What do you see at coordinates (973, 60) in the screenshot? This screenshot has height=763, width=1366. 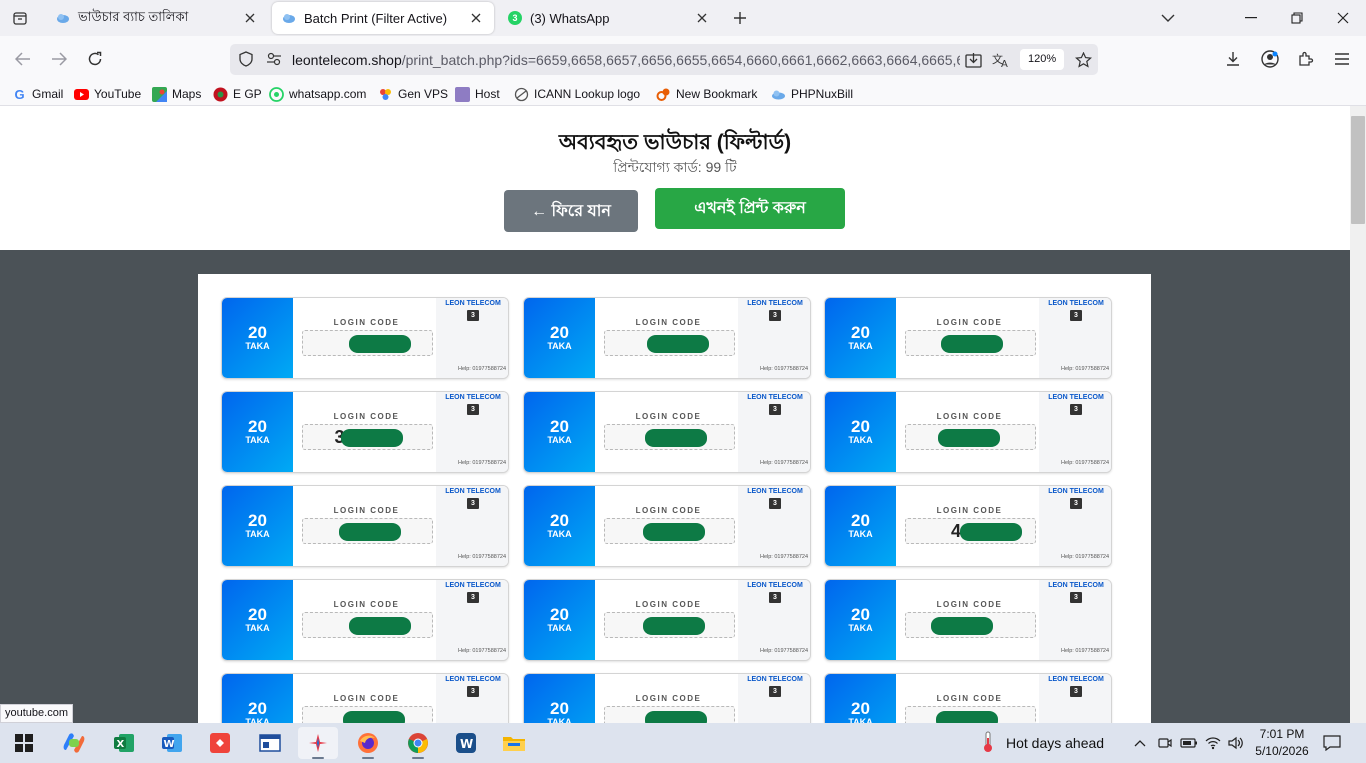 I see `install-page-icon` at bounding box center [973, 60].